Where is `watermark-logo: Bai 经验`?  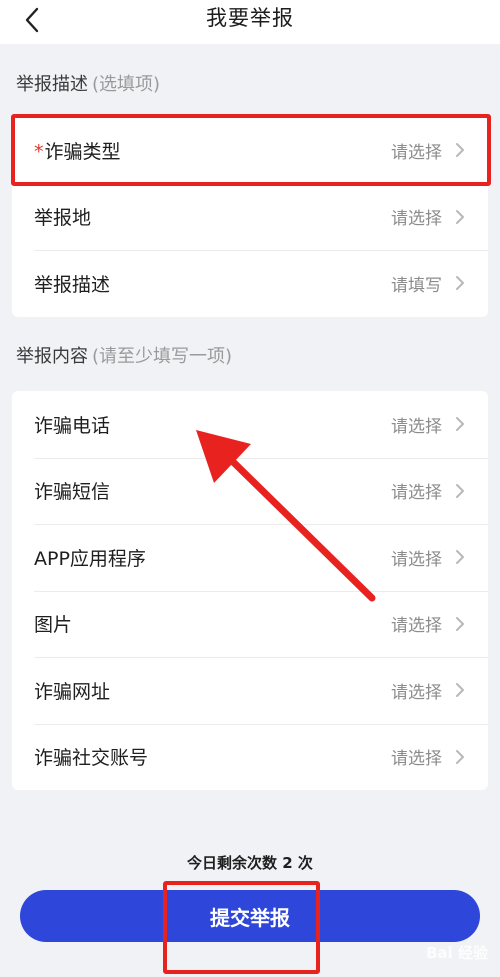 watermark-logo: Bai 经验 is located at coordinates (457, 953).